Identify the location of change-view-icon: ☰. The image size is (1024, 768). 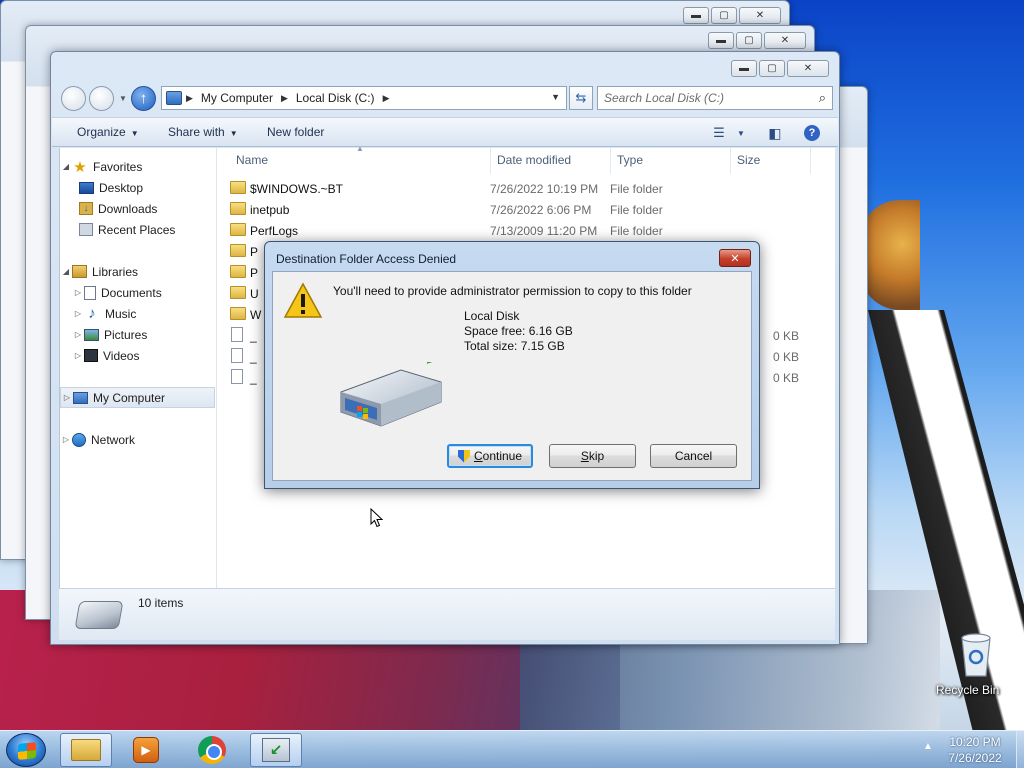
(719, 133).